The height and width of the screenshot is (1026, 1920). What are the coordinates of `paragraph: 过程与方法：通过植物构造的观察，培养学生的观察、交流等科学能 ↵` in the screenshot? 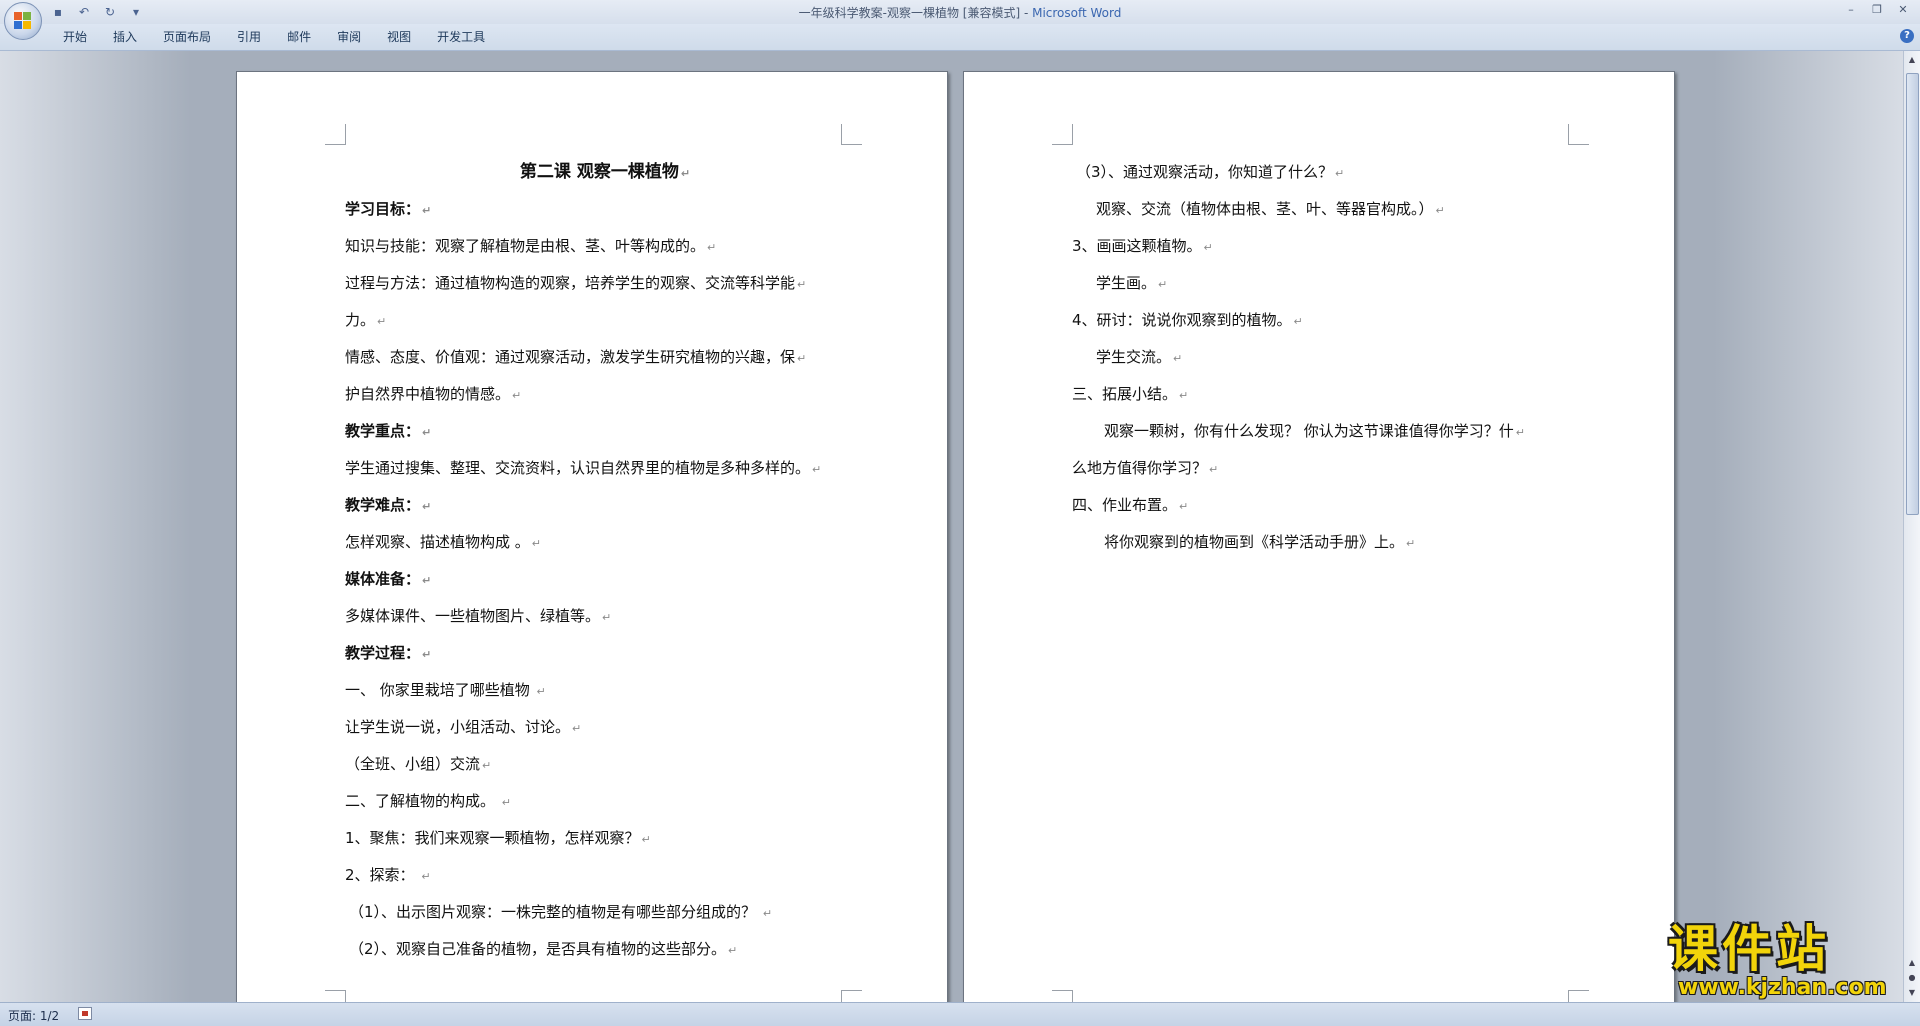 It's located at (605, 283).